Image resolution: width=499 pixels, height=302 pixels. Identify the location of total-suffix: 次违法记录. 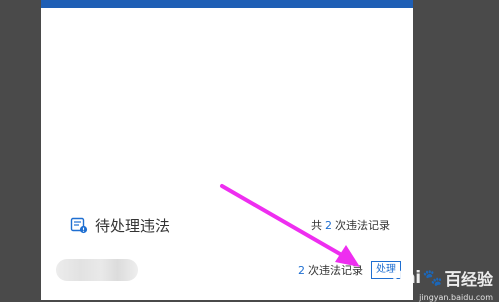
(362, 225).